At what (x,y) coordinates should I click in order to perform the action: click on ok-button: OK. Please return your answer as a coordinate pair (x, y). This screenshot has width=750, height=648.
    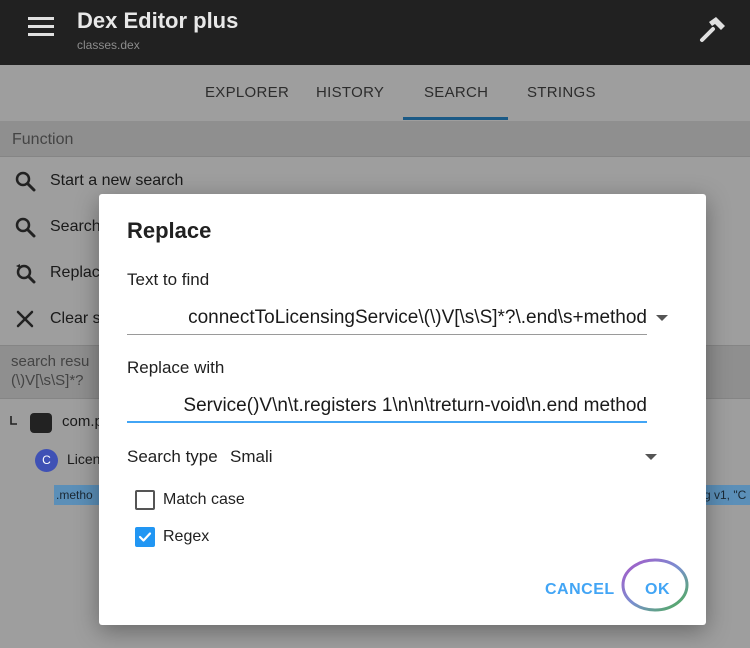
    Looking at the image, I should click on (657, 590).